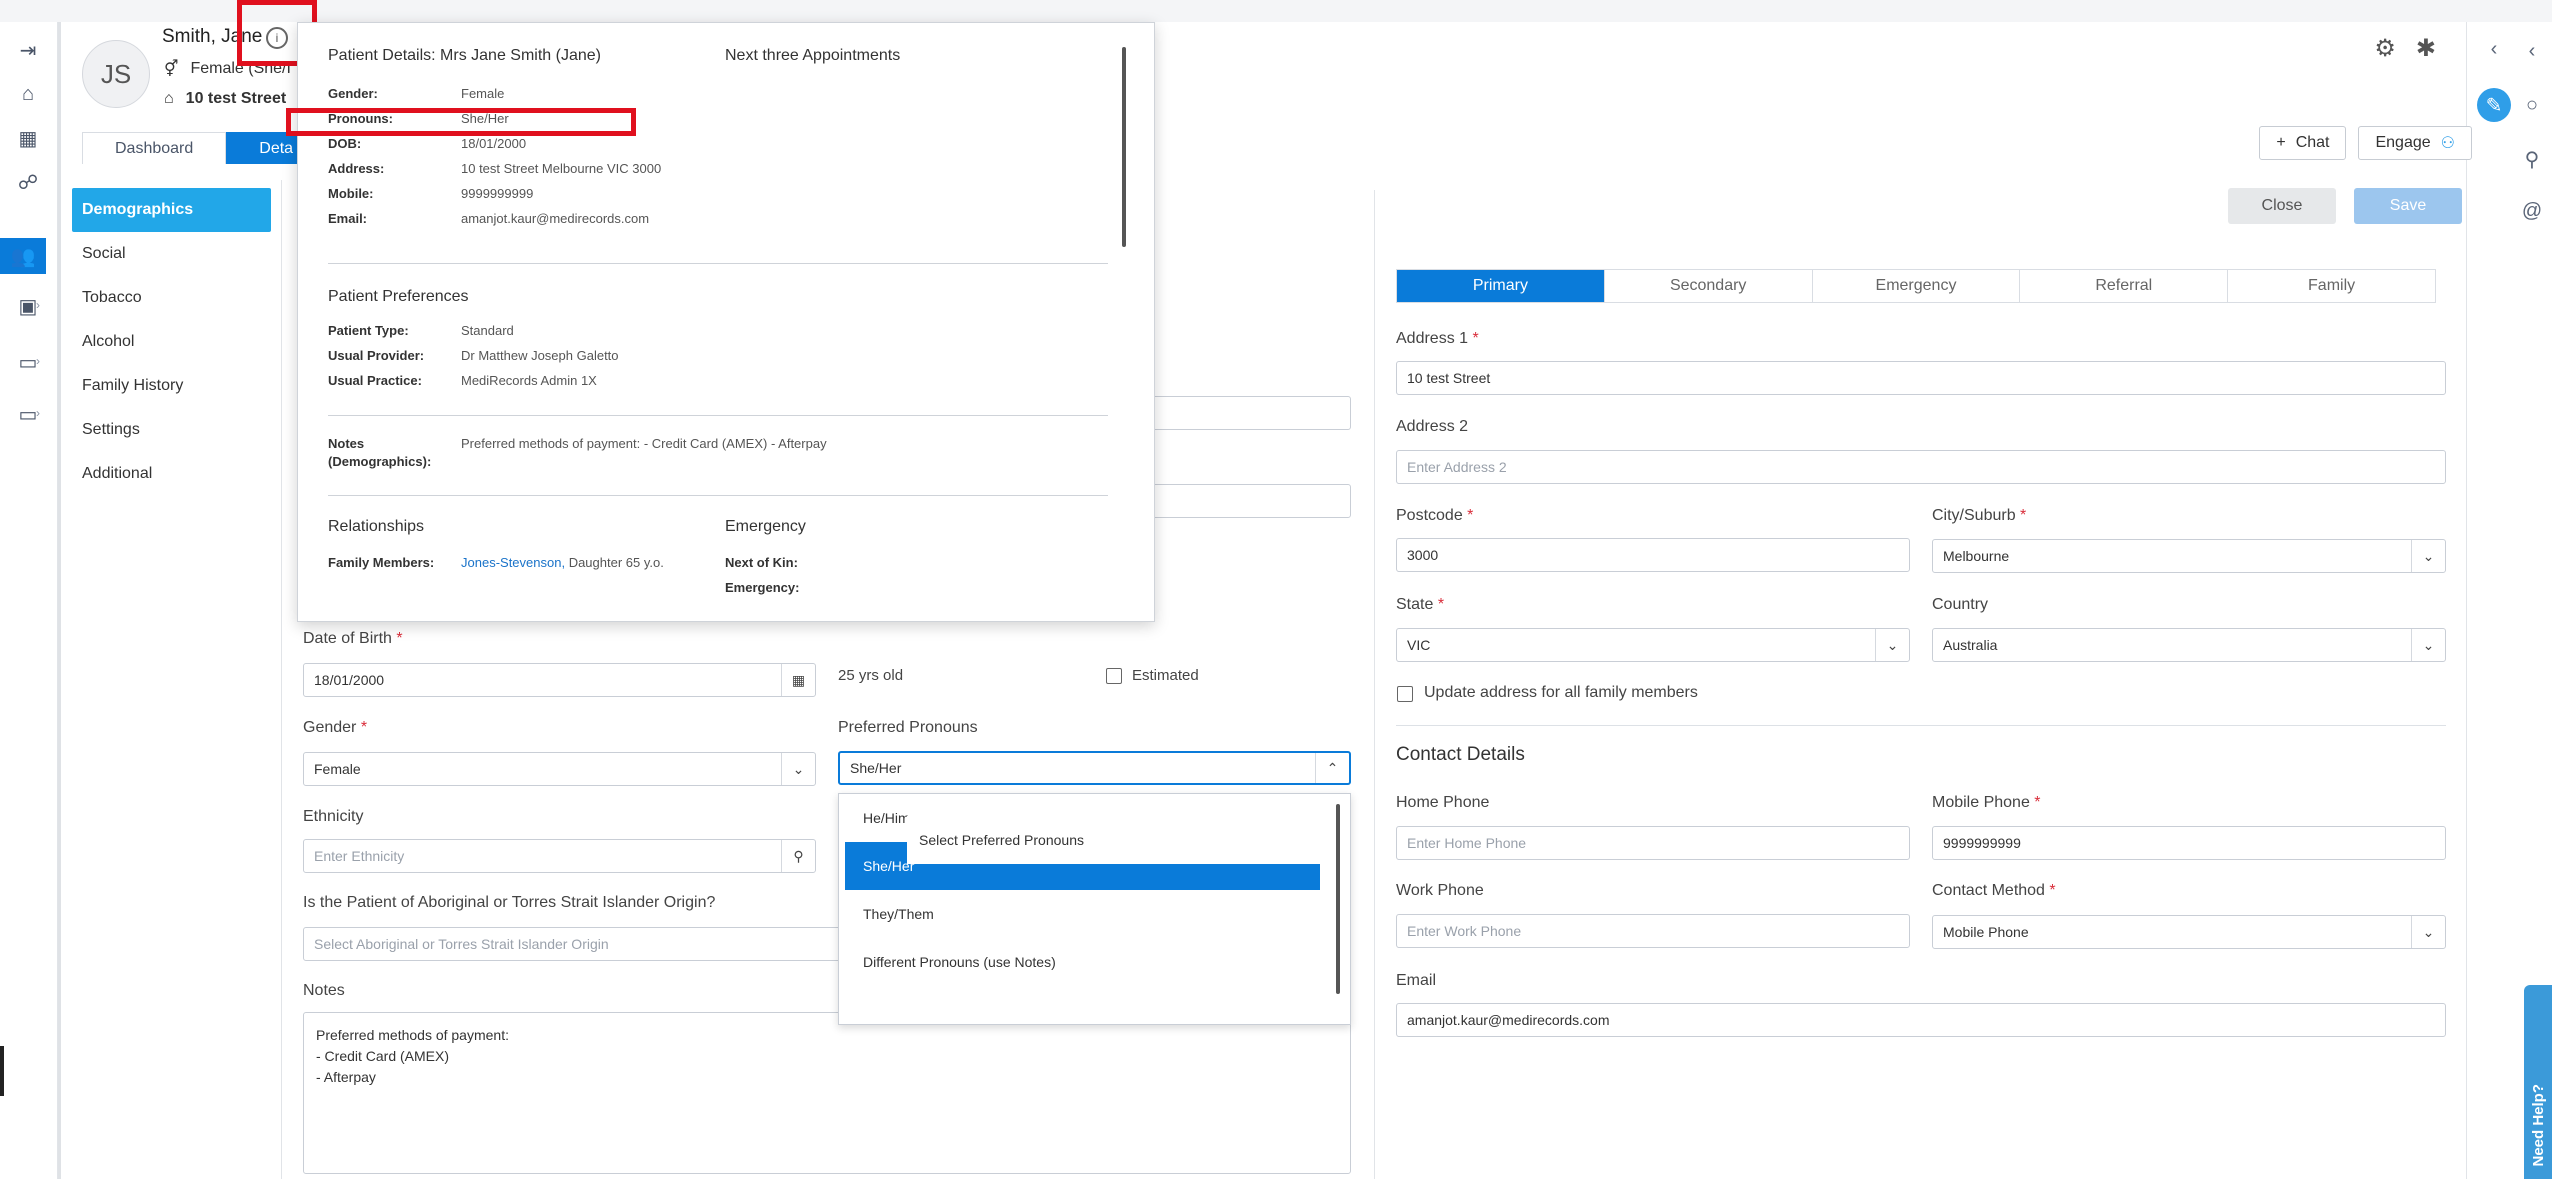 The image size is (2552, 1179). What do you see at coordinates (2124, 286) in the screenshot?
I see `tab-referral: Referral` at bounding box center [2124, 286].